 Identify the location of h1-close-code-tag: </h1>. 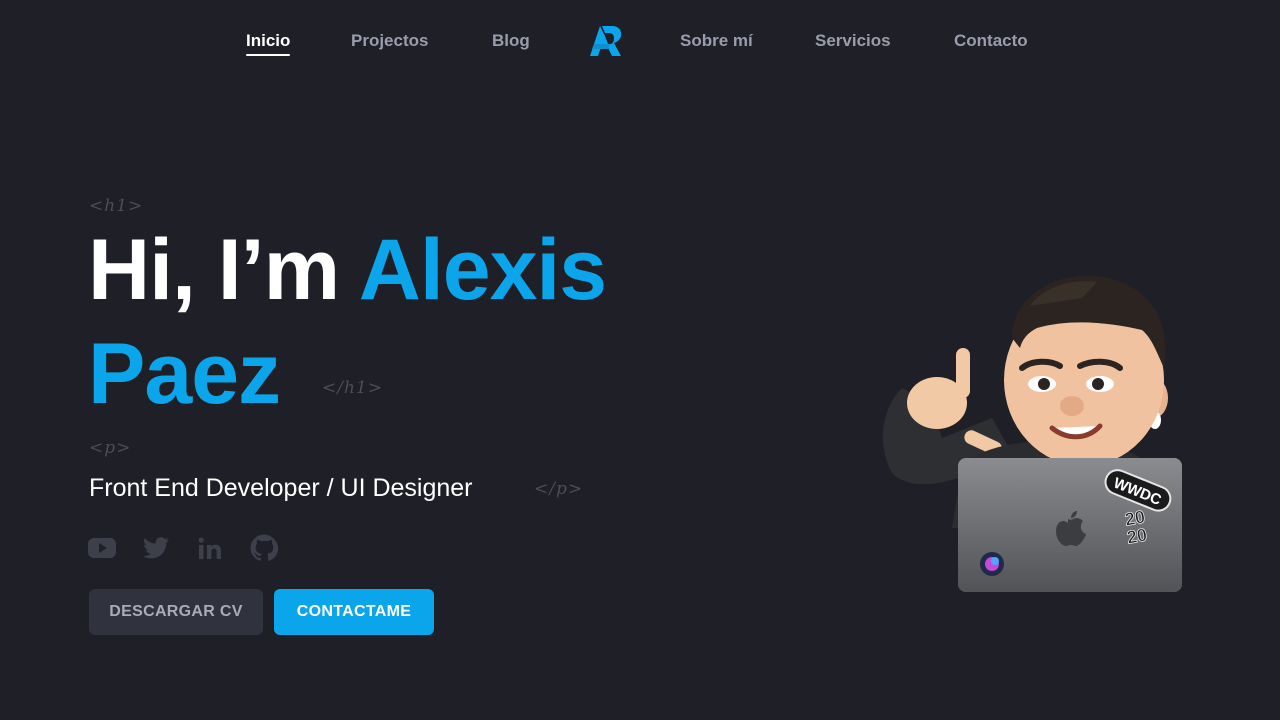
(352, 388).